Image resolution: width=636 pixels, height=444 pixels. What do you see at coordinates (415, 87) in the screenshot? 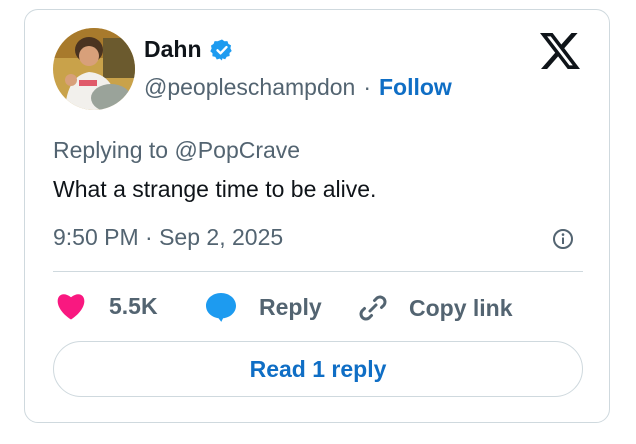
I see `follow-button: Follow` at bounding box center [415, 87].